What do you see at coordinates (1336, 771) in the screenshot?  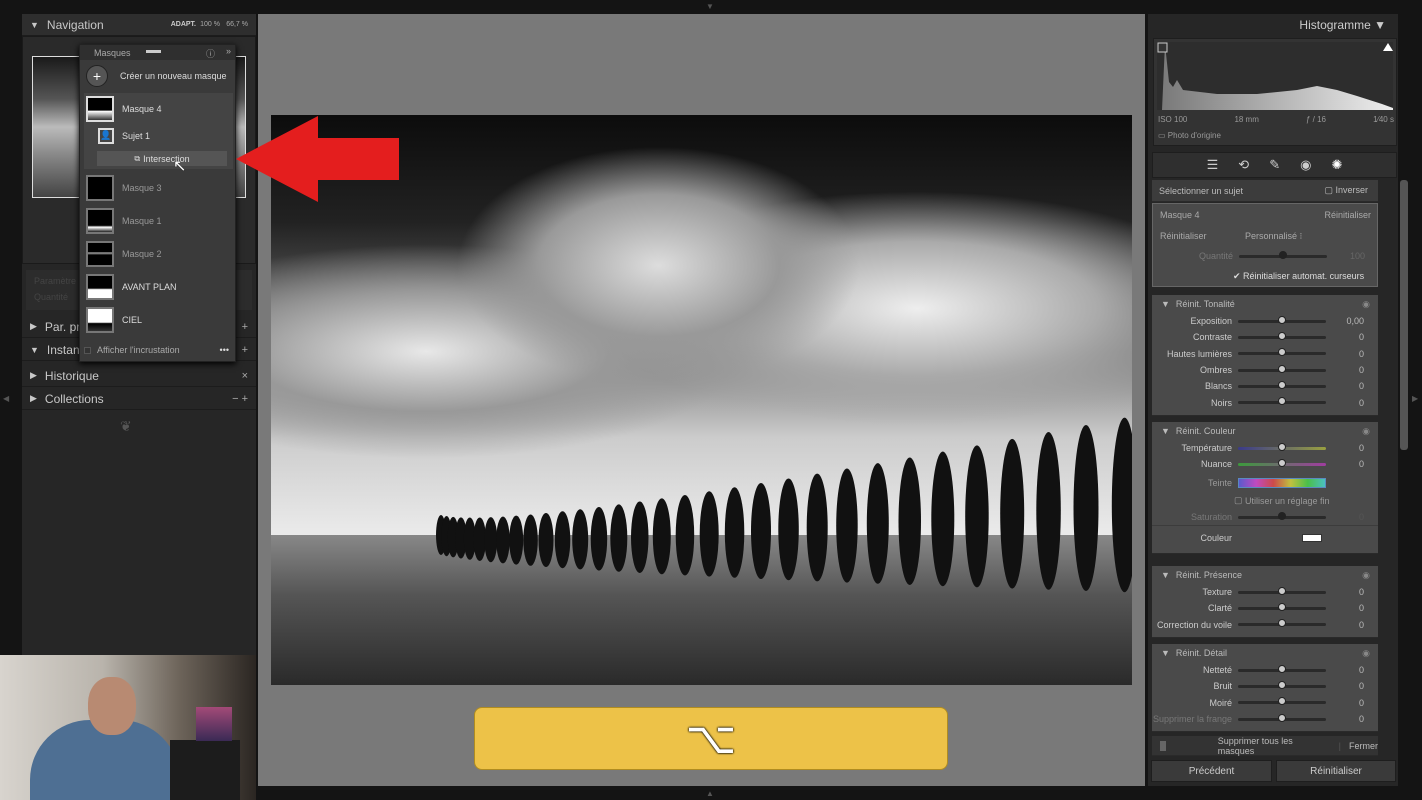 I see `reset-button: Réinitialiser` at bounding box center [1336, 771].